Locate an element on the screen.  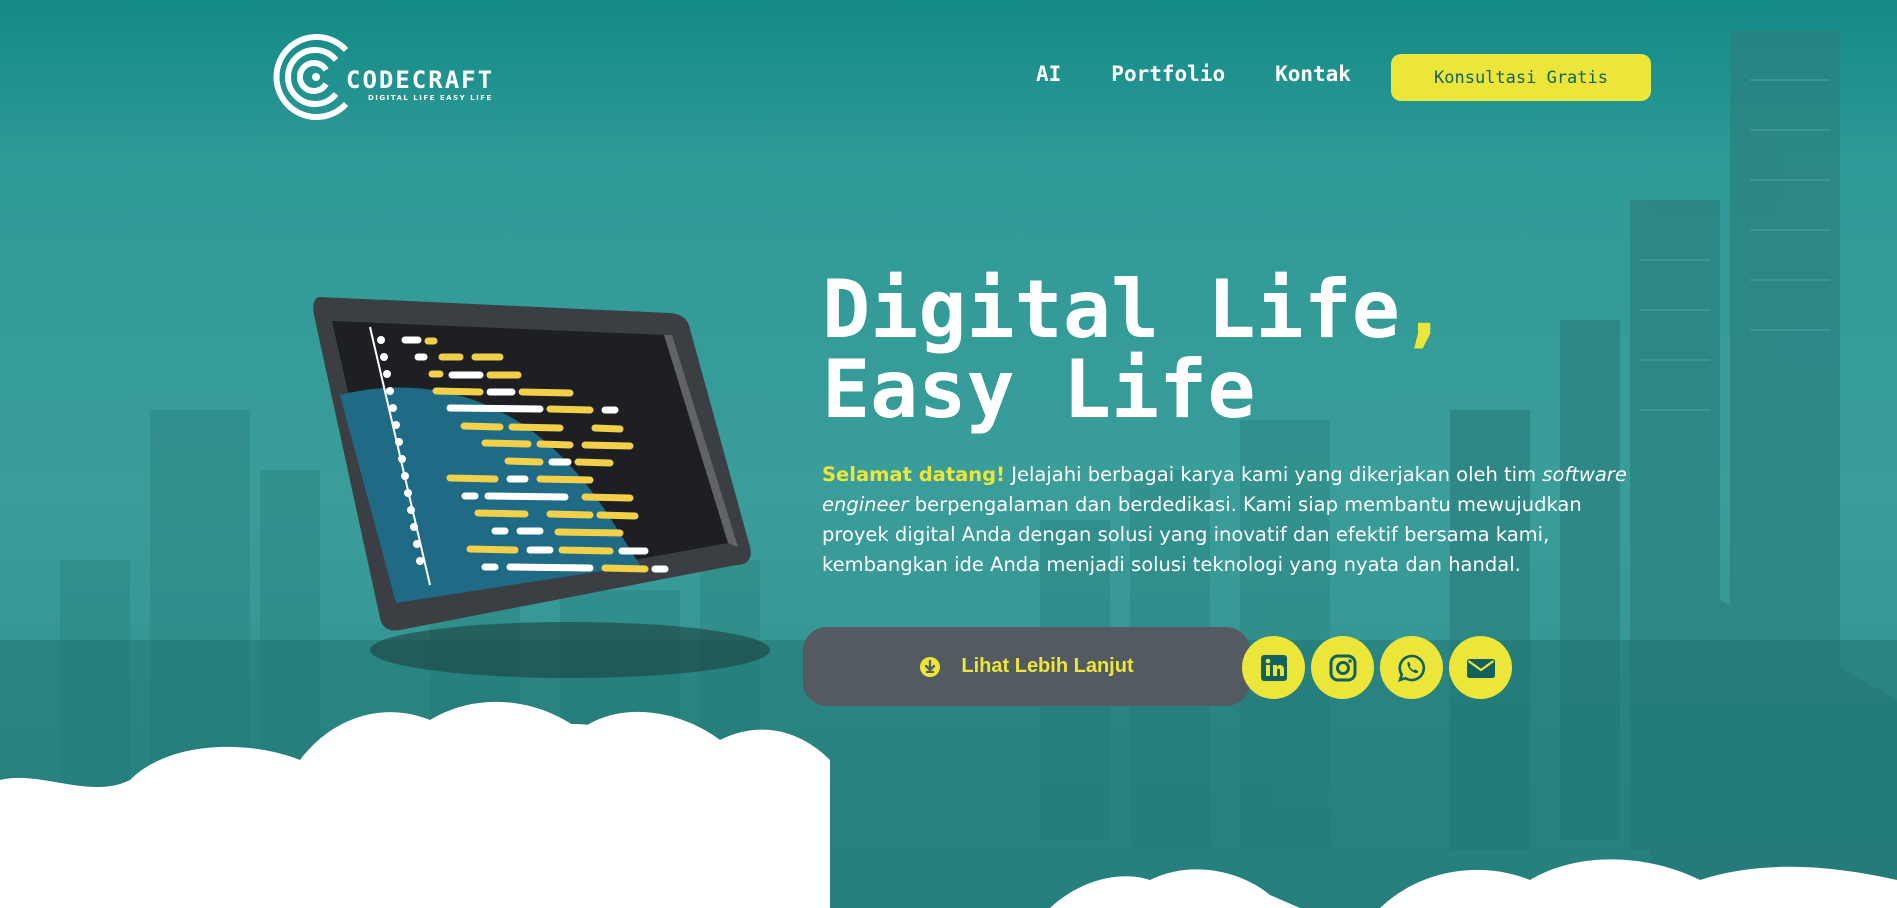
email-link is located at coordinates (1480, 667).